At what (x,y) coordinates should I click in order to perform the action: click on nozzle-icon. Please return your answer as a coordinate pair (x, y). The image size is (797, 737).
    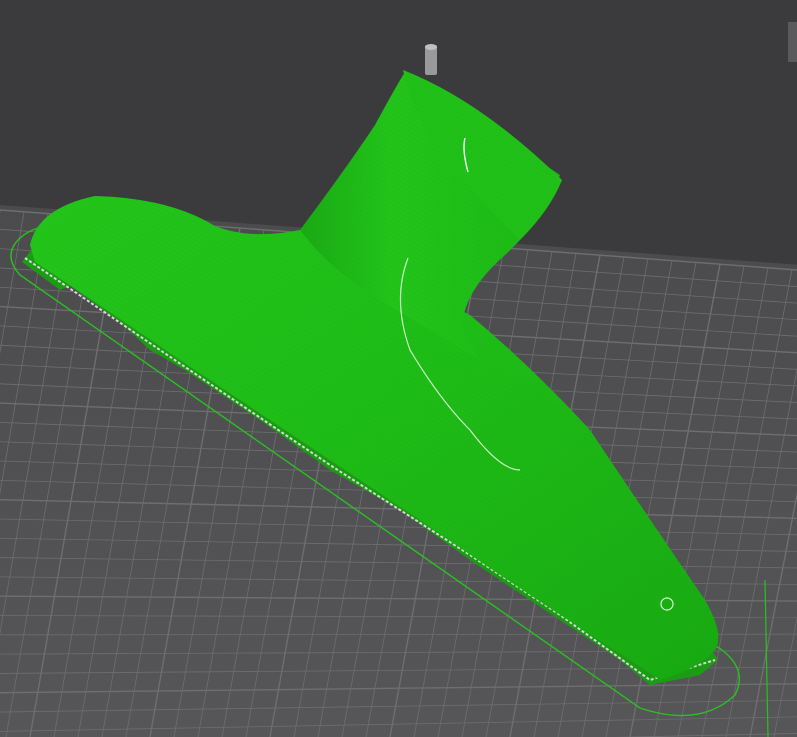
    Looking at the image, I should click on (431, 59).